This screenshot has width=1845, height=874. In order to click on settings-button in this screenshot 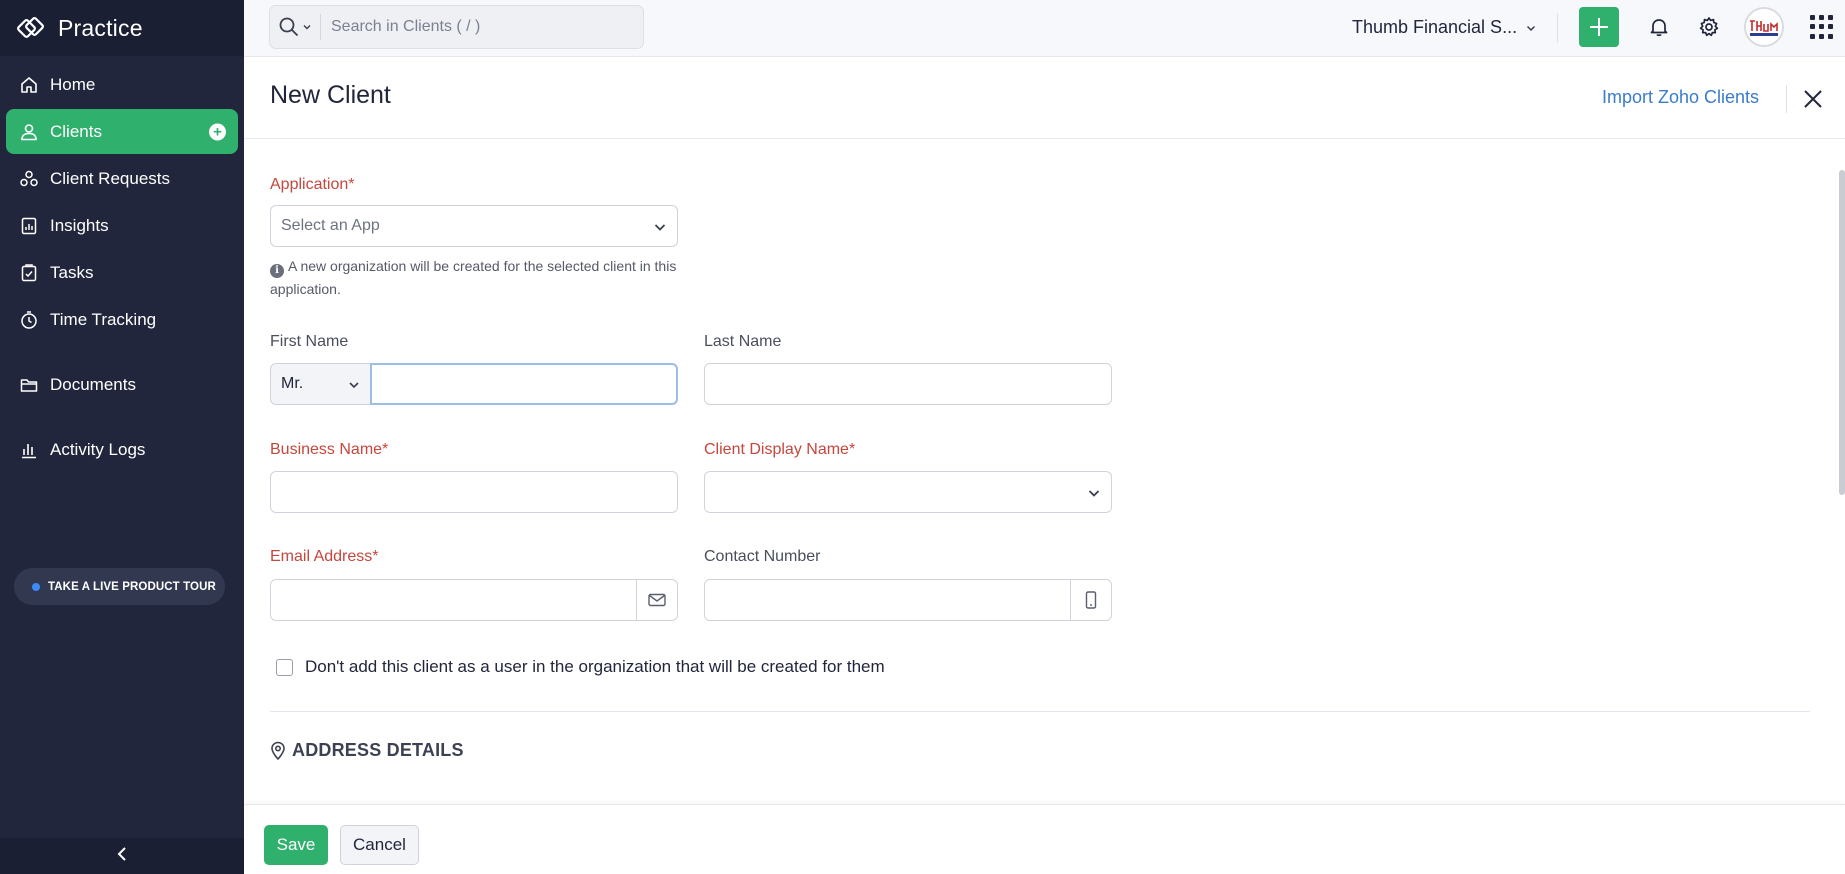, I will do `click(1709, 27)`.